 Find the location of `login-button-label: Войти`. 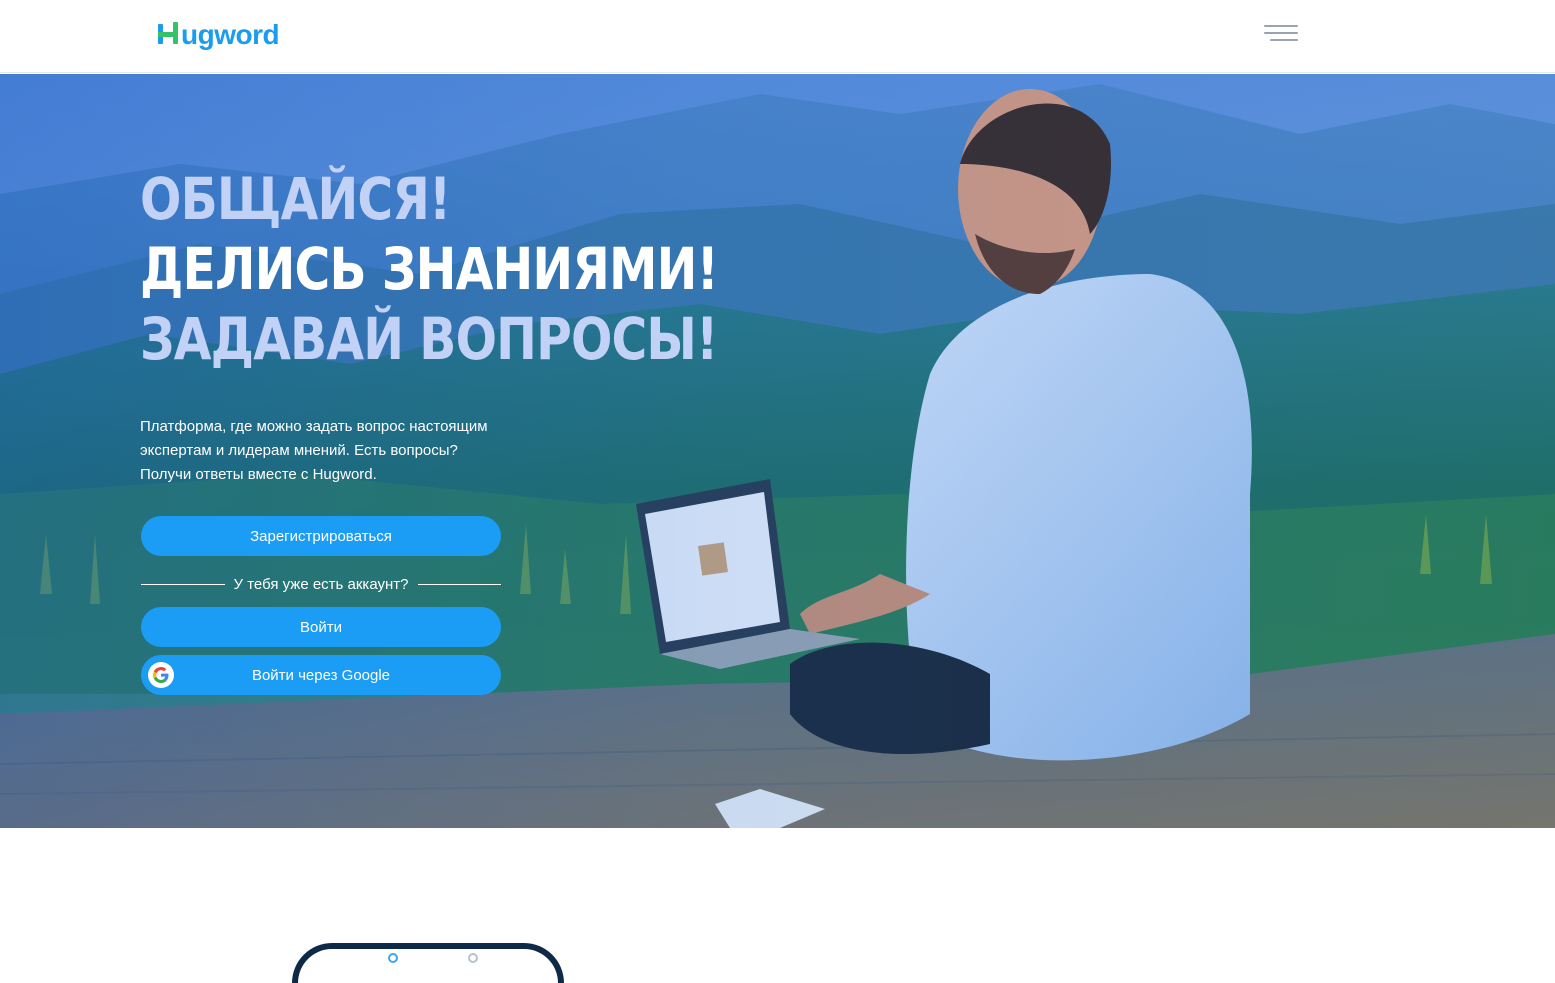

login-button-label: Войти is located at coordinates (321, 627).